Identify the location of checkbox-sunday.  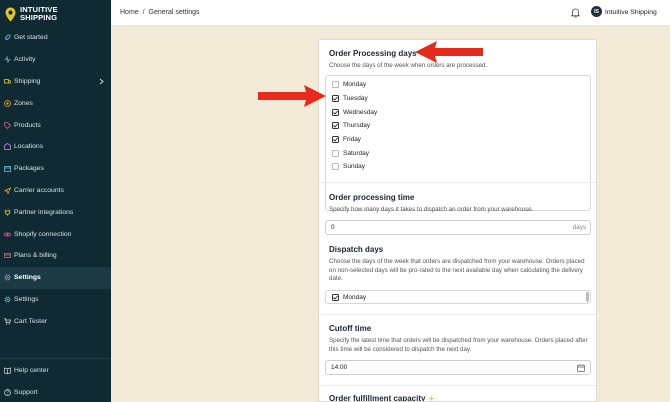
(335, 167).